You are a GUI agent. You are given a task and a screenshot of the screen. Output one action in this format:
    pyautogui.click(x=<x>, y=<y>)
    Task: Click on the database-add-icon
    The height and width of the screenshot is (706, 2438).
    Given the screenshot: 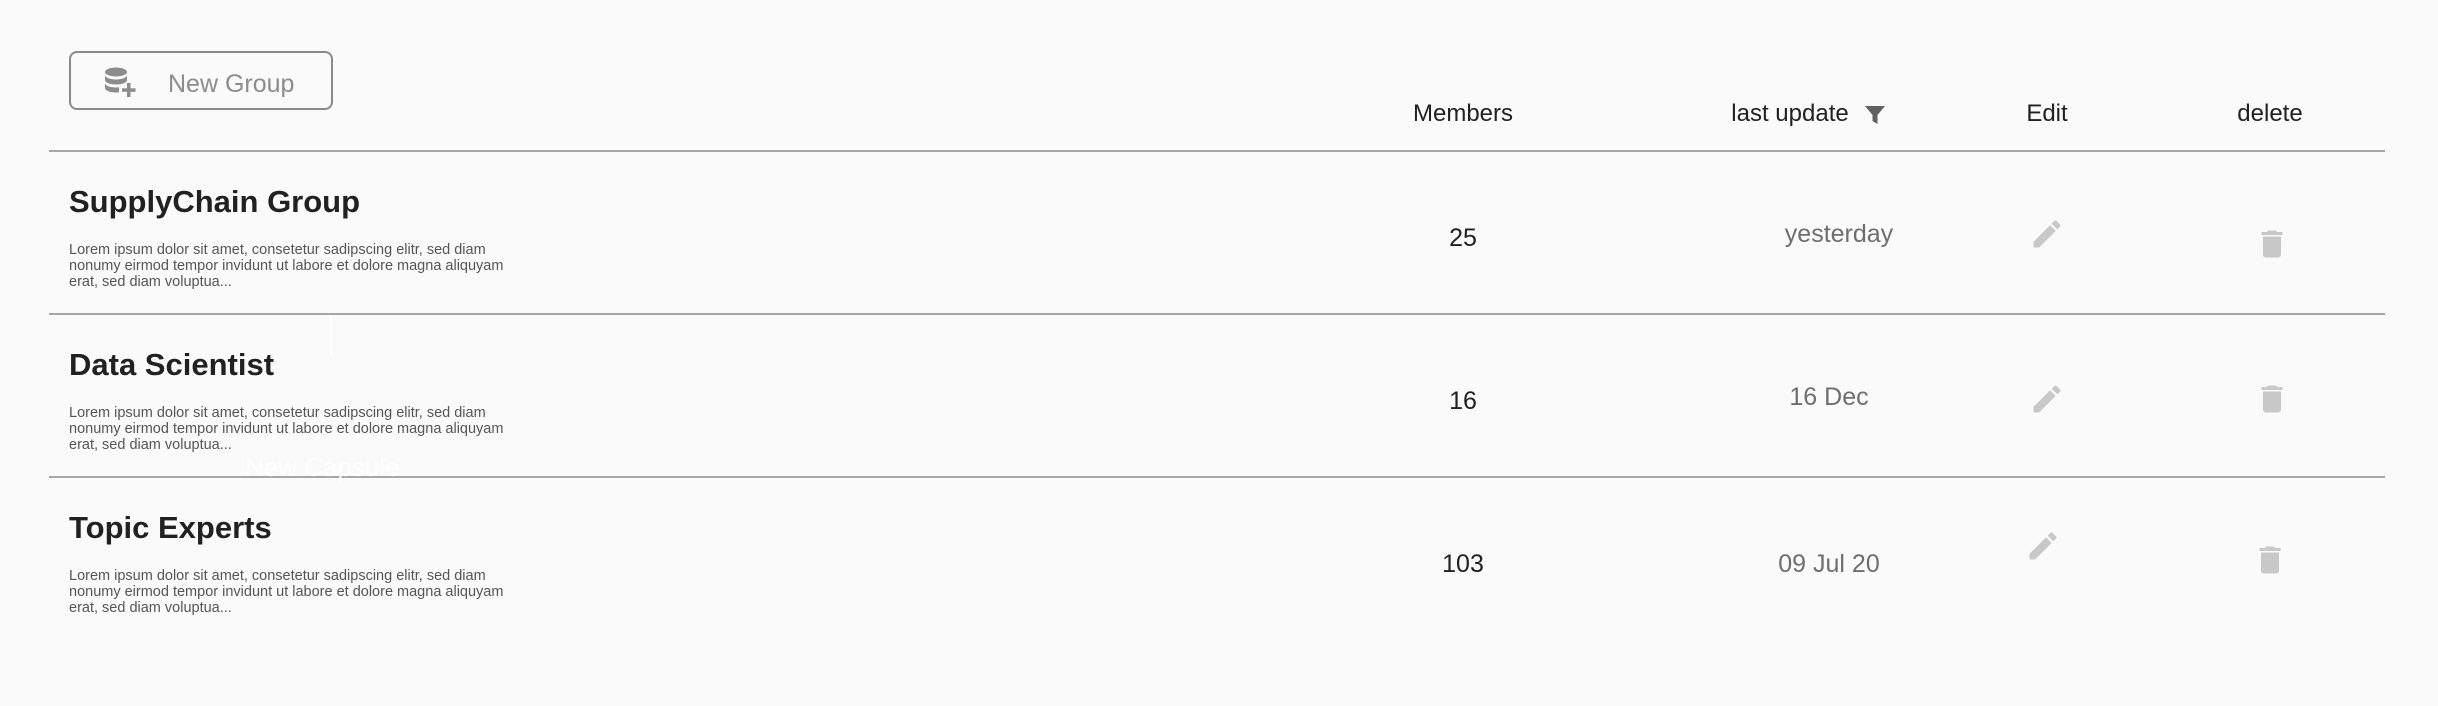 What is the action you would take?
    pyautogui.click(x=120, y=82)
    